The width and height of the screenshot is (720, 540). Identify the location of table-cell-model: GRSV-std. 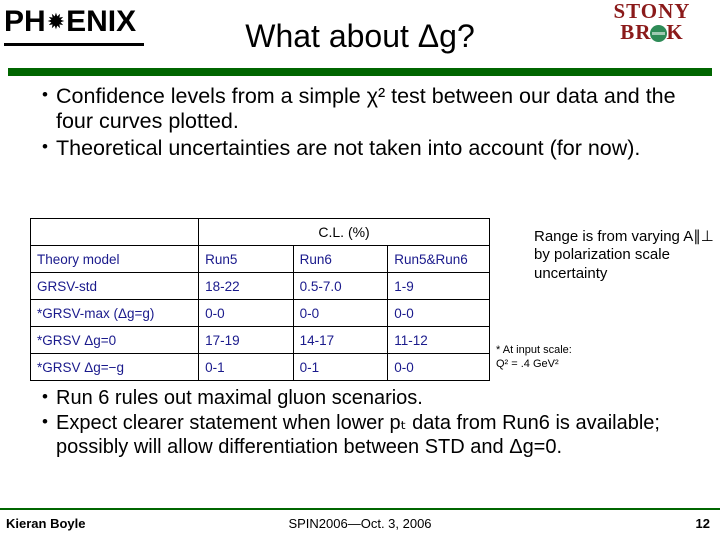
(114, 286).